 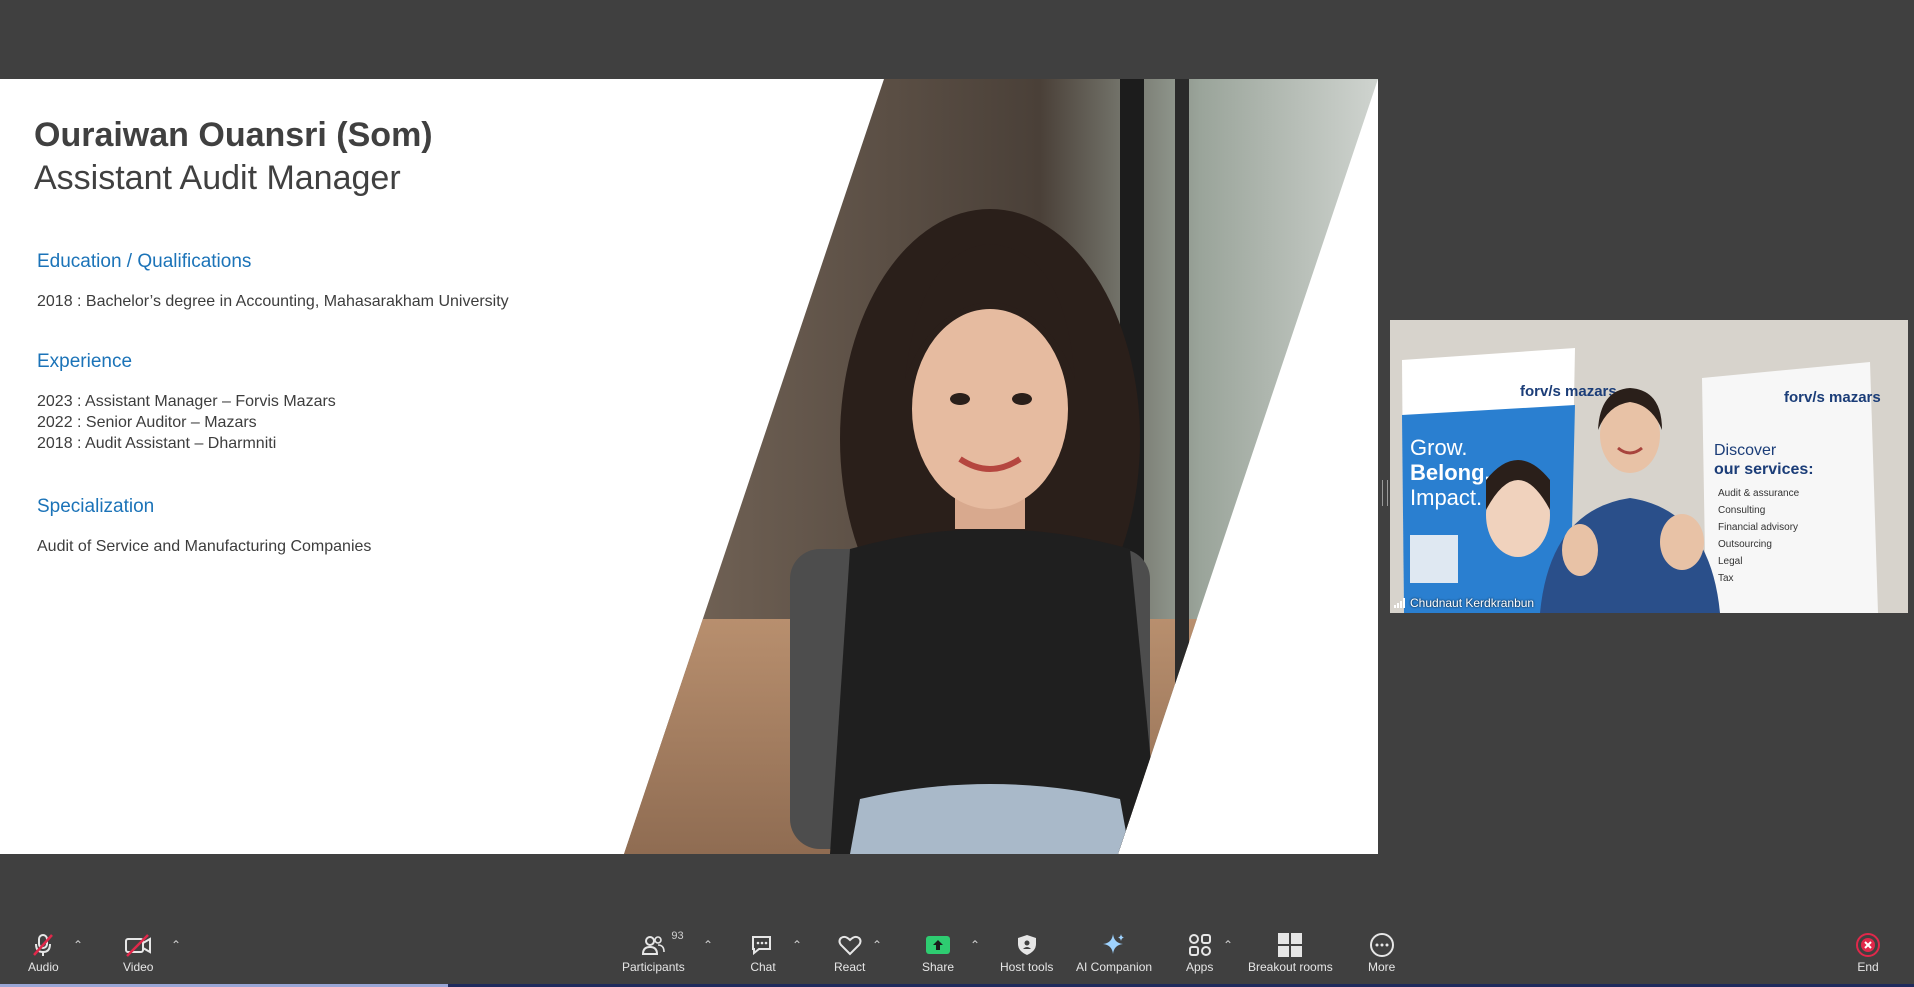 I want to click on audio-label: Audio, so click(x=43, y=967).